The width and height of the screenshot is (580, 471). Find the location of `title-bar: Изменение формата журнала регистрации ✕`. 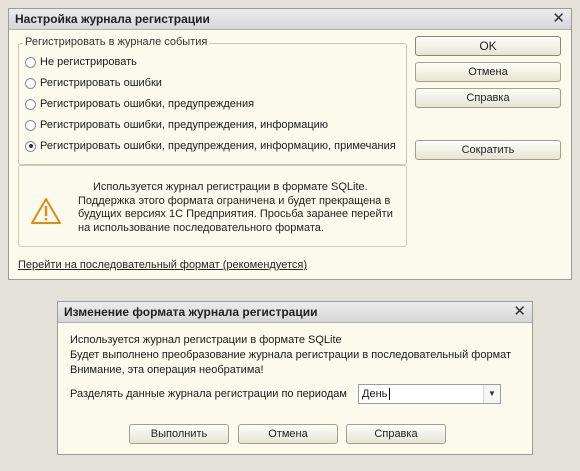

title-bar: Изменение формата журнала регистрации ✕ is located at coordinates (295, 312).